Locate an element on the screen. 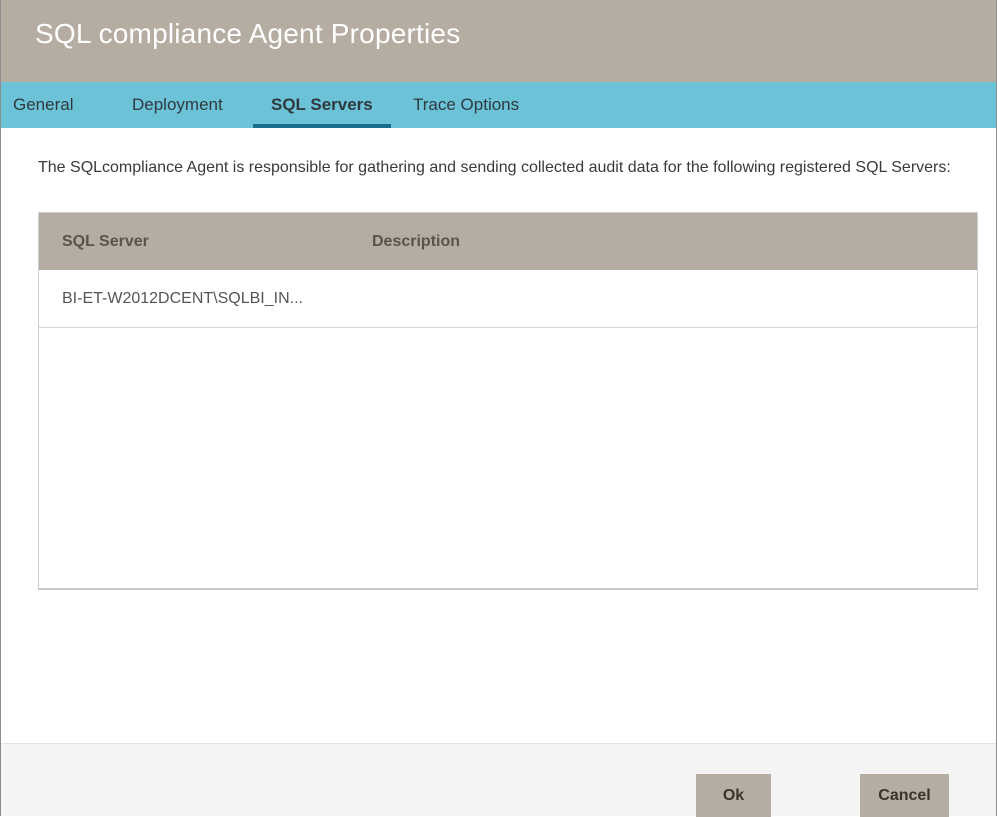  grid-header: SQL Server Description is located at coordinates (508, 241).